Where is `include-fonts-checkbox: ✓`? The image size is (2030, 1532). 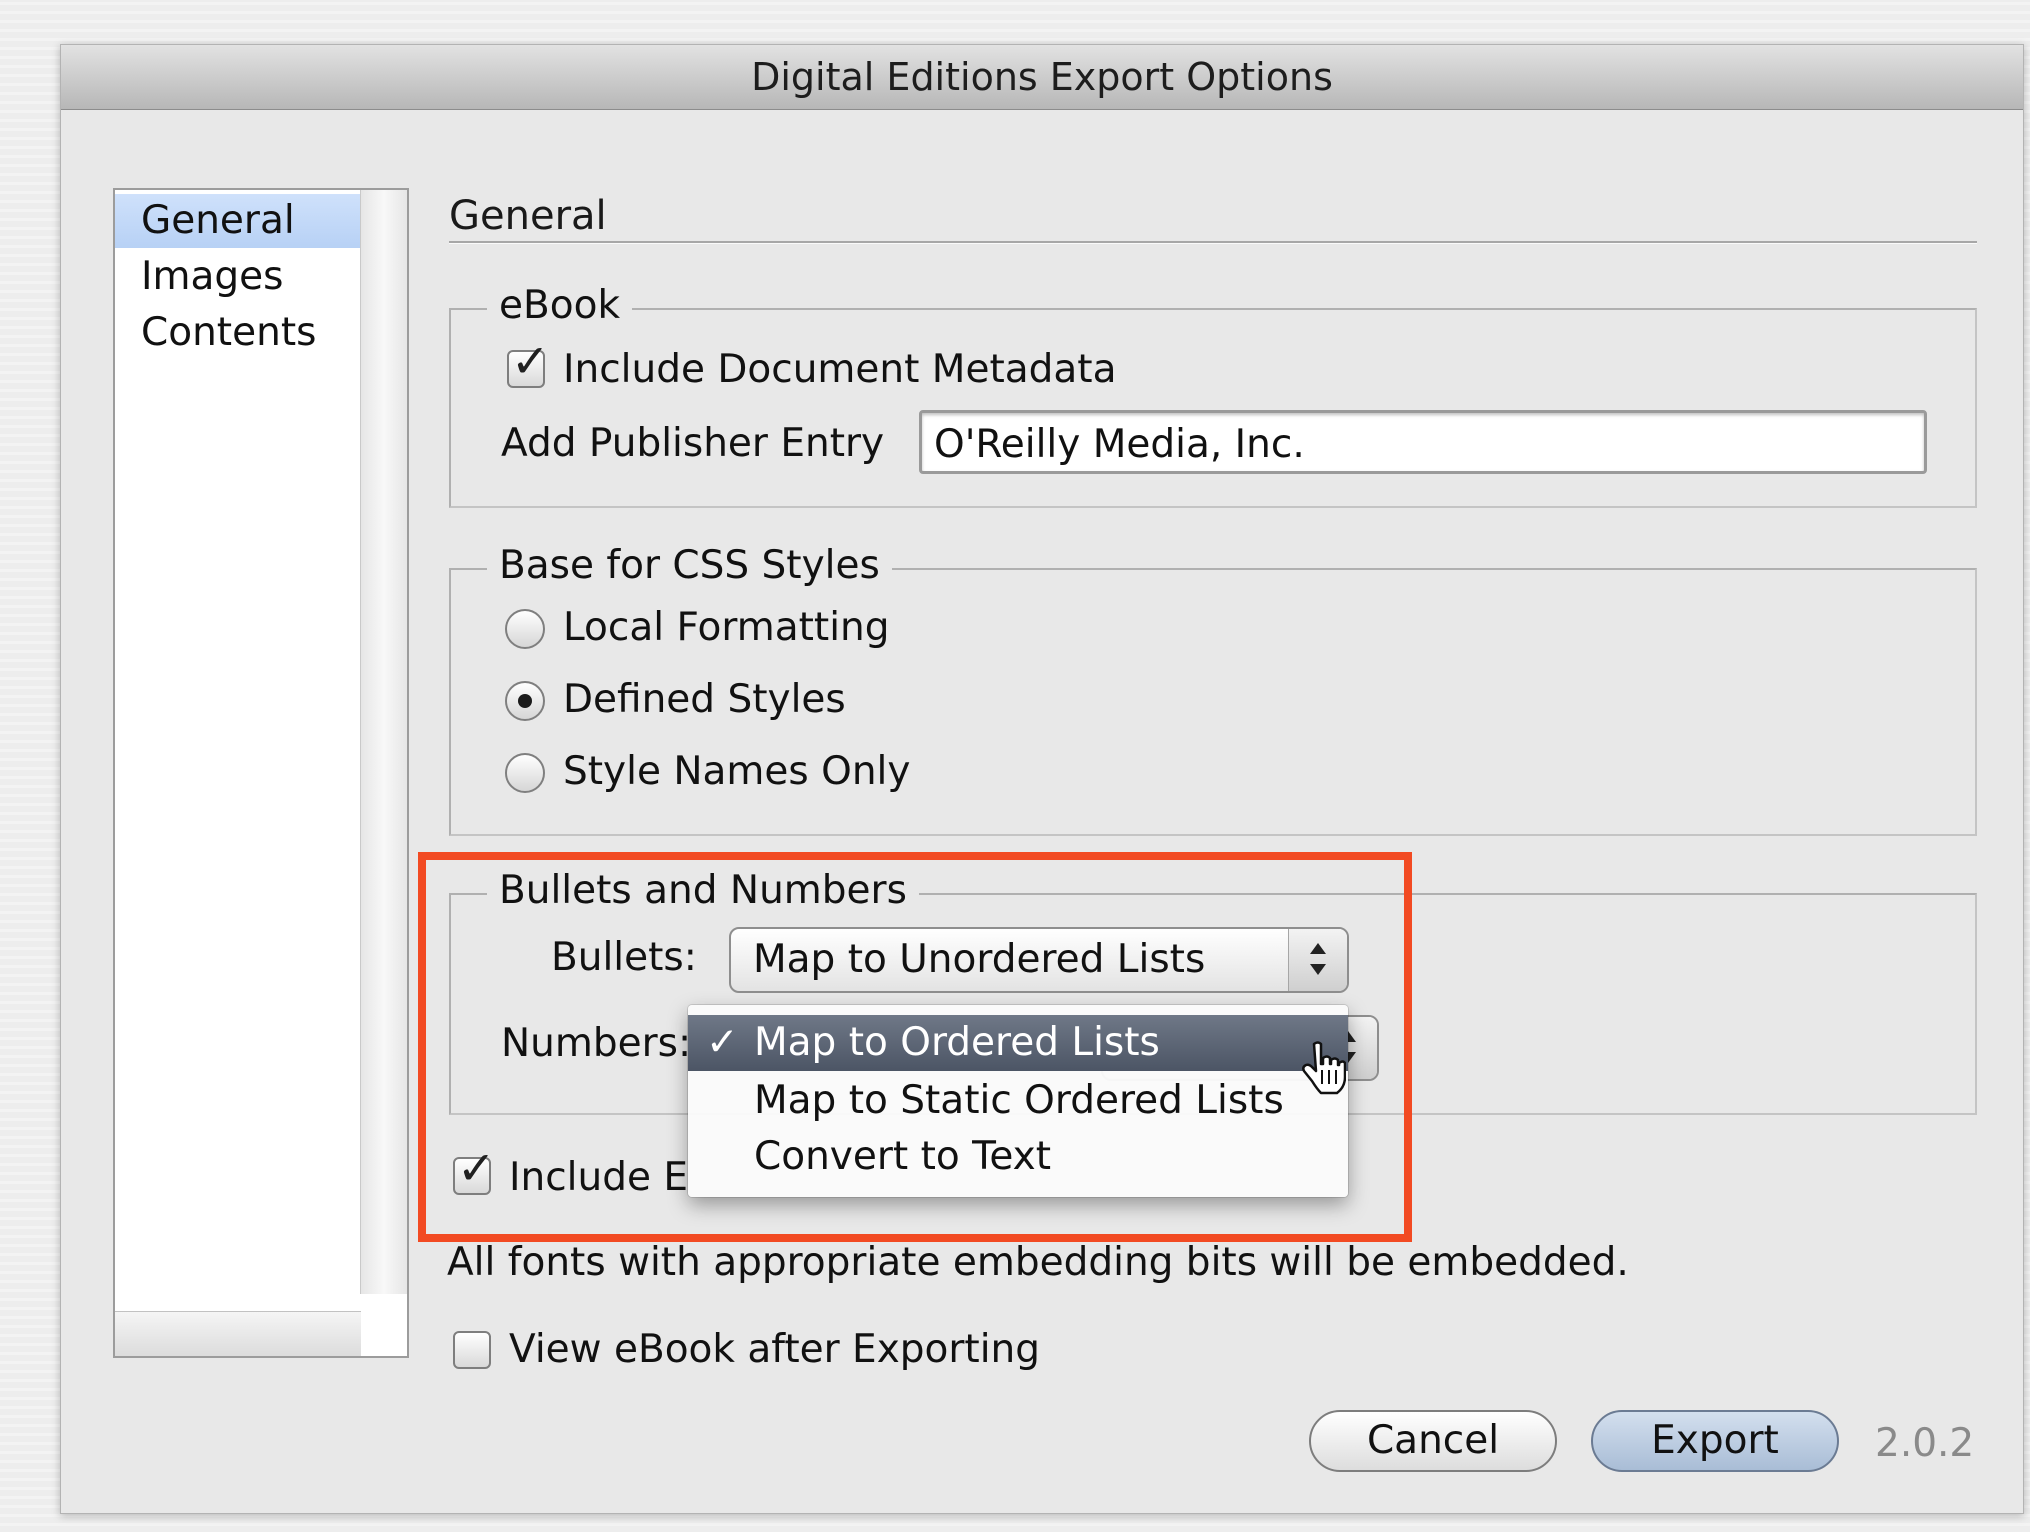 include-fonts-checkbox: ✓ is located at coordinates (474, 1170).